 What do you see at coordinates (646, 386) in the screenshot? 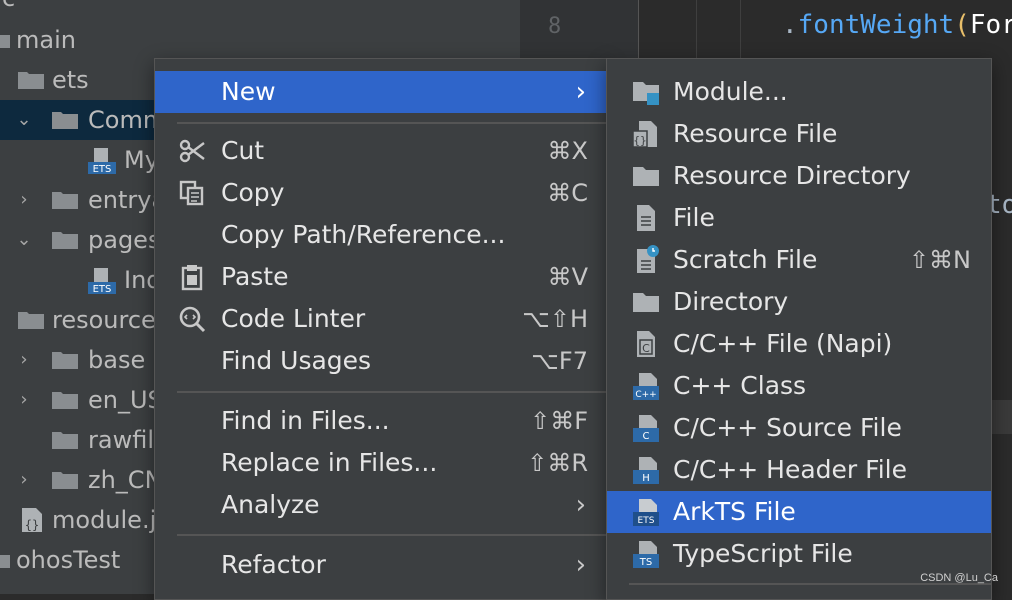
I see `cpp-class-icon: C++` at bounding box center [646, 386].